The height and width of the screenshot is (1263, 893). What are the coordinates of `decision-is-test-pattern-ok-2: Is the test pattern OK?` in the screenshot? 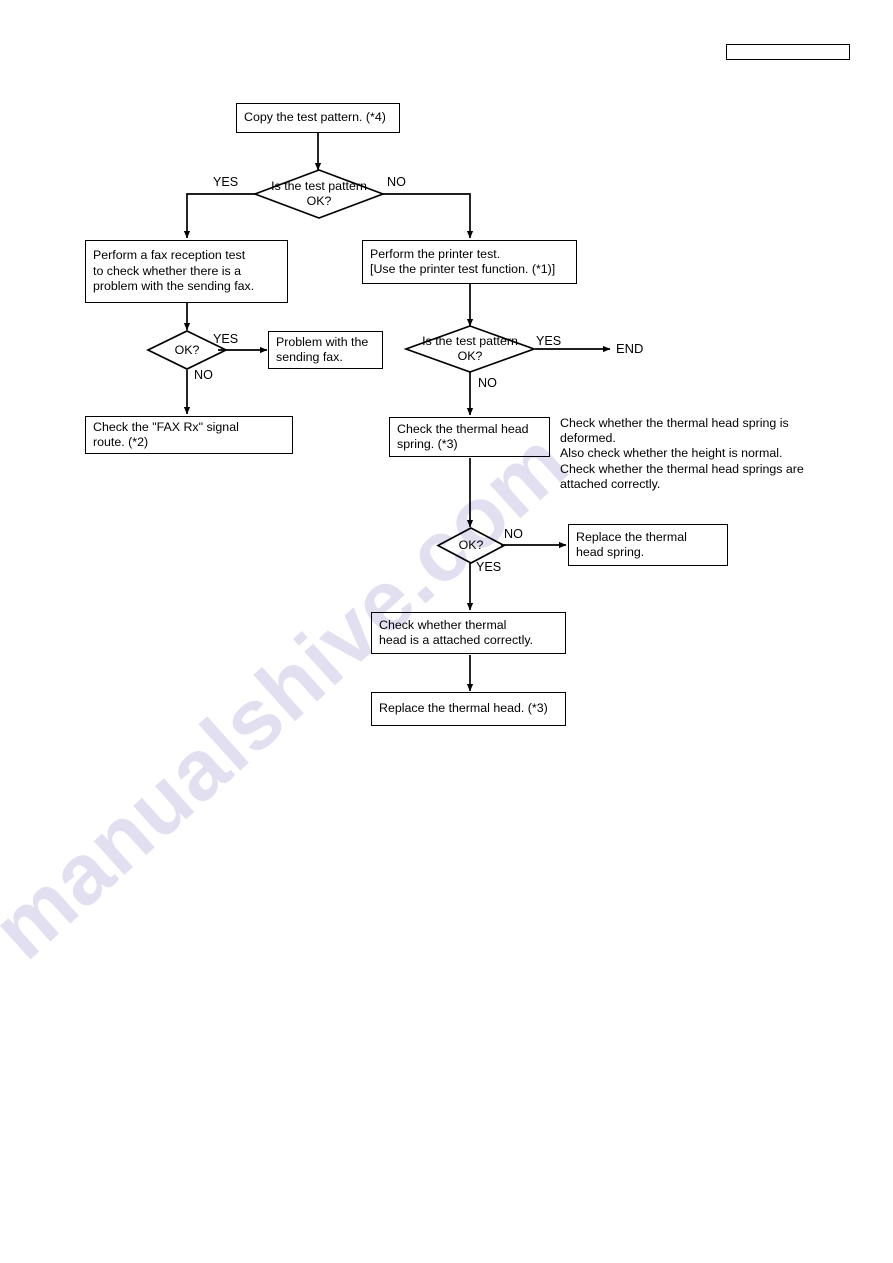 It's located at (470, 349).